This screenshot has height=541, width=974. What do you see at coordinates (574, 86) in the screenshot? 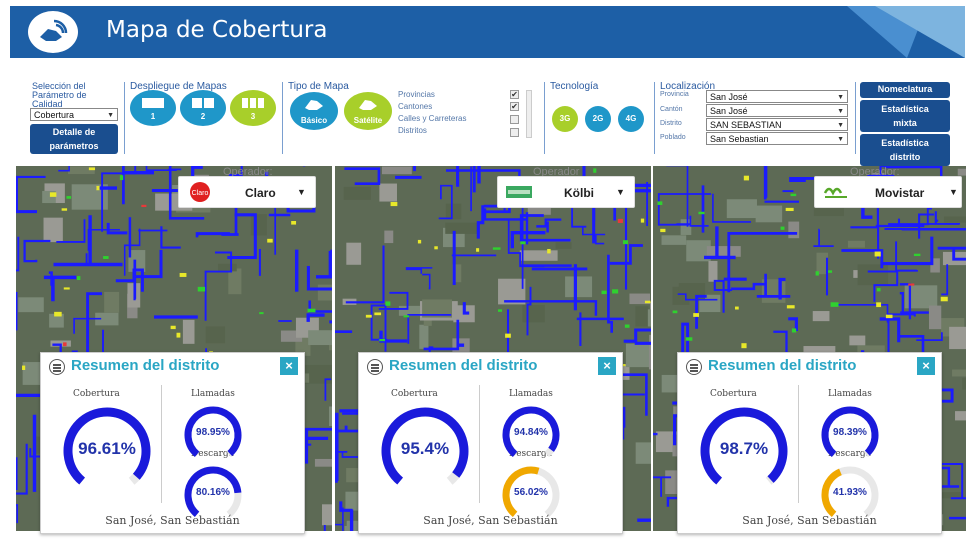
I see `technology-title: Tecnología` at bounding box center [574, 86].